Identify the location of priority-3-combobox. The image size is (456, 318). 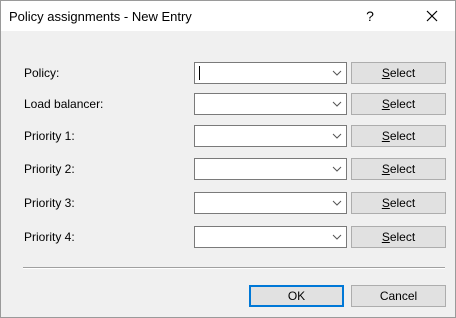
(270, 203).